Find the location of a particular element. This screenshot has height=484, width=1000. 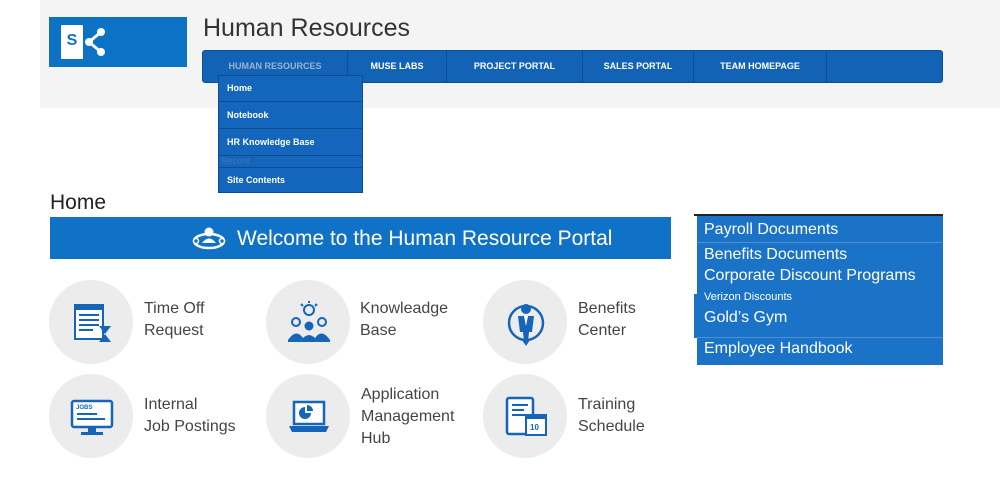

logo-letter: S is located at coordinates (72, 40).